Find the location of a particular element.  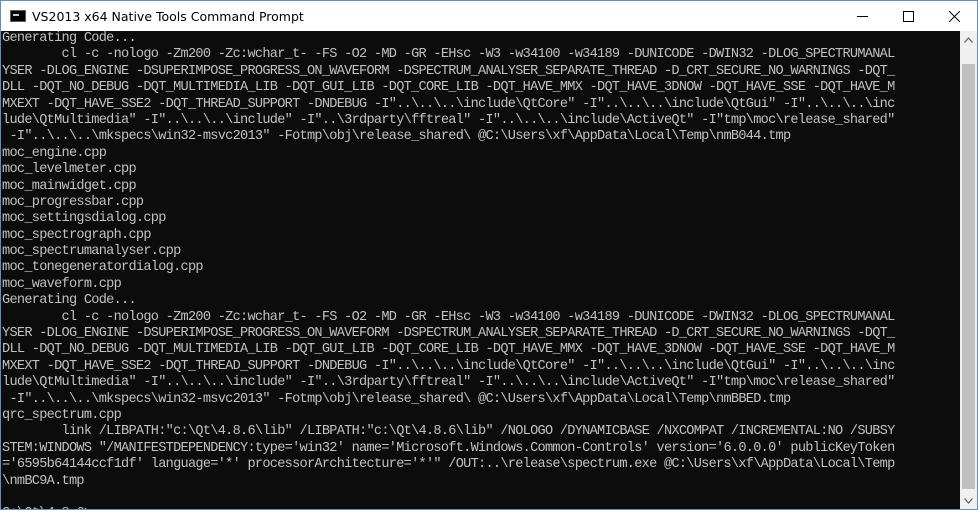

maximize-button is located at coordinates (908, 16).